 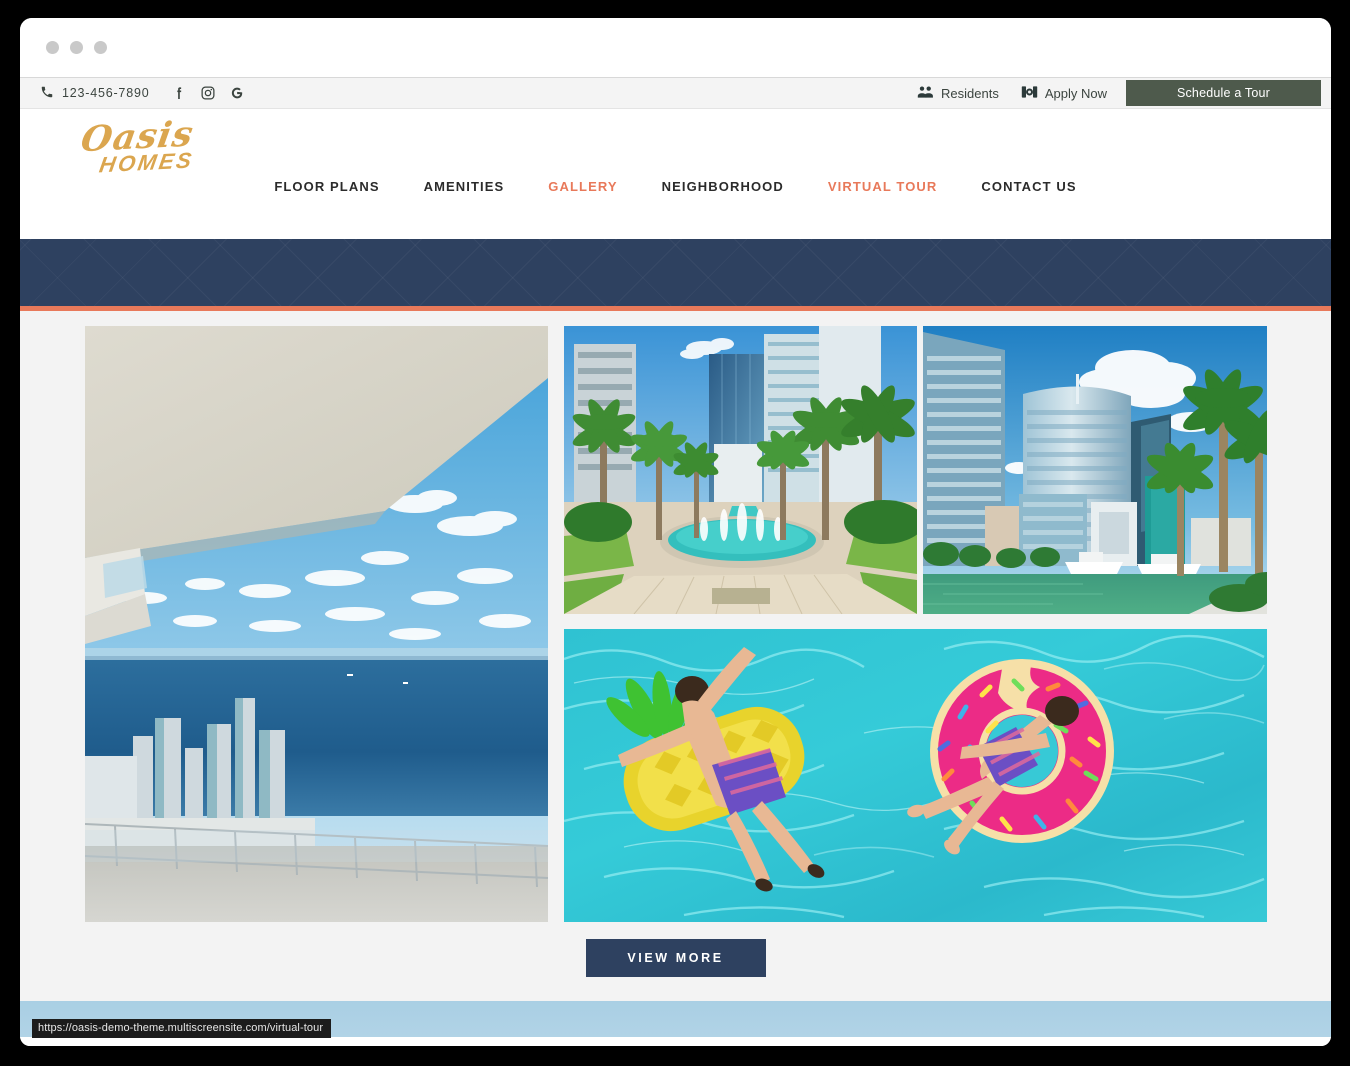 I want to click on apply-now-label: Apply Now, so click(x=1075, y=93).